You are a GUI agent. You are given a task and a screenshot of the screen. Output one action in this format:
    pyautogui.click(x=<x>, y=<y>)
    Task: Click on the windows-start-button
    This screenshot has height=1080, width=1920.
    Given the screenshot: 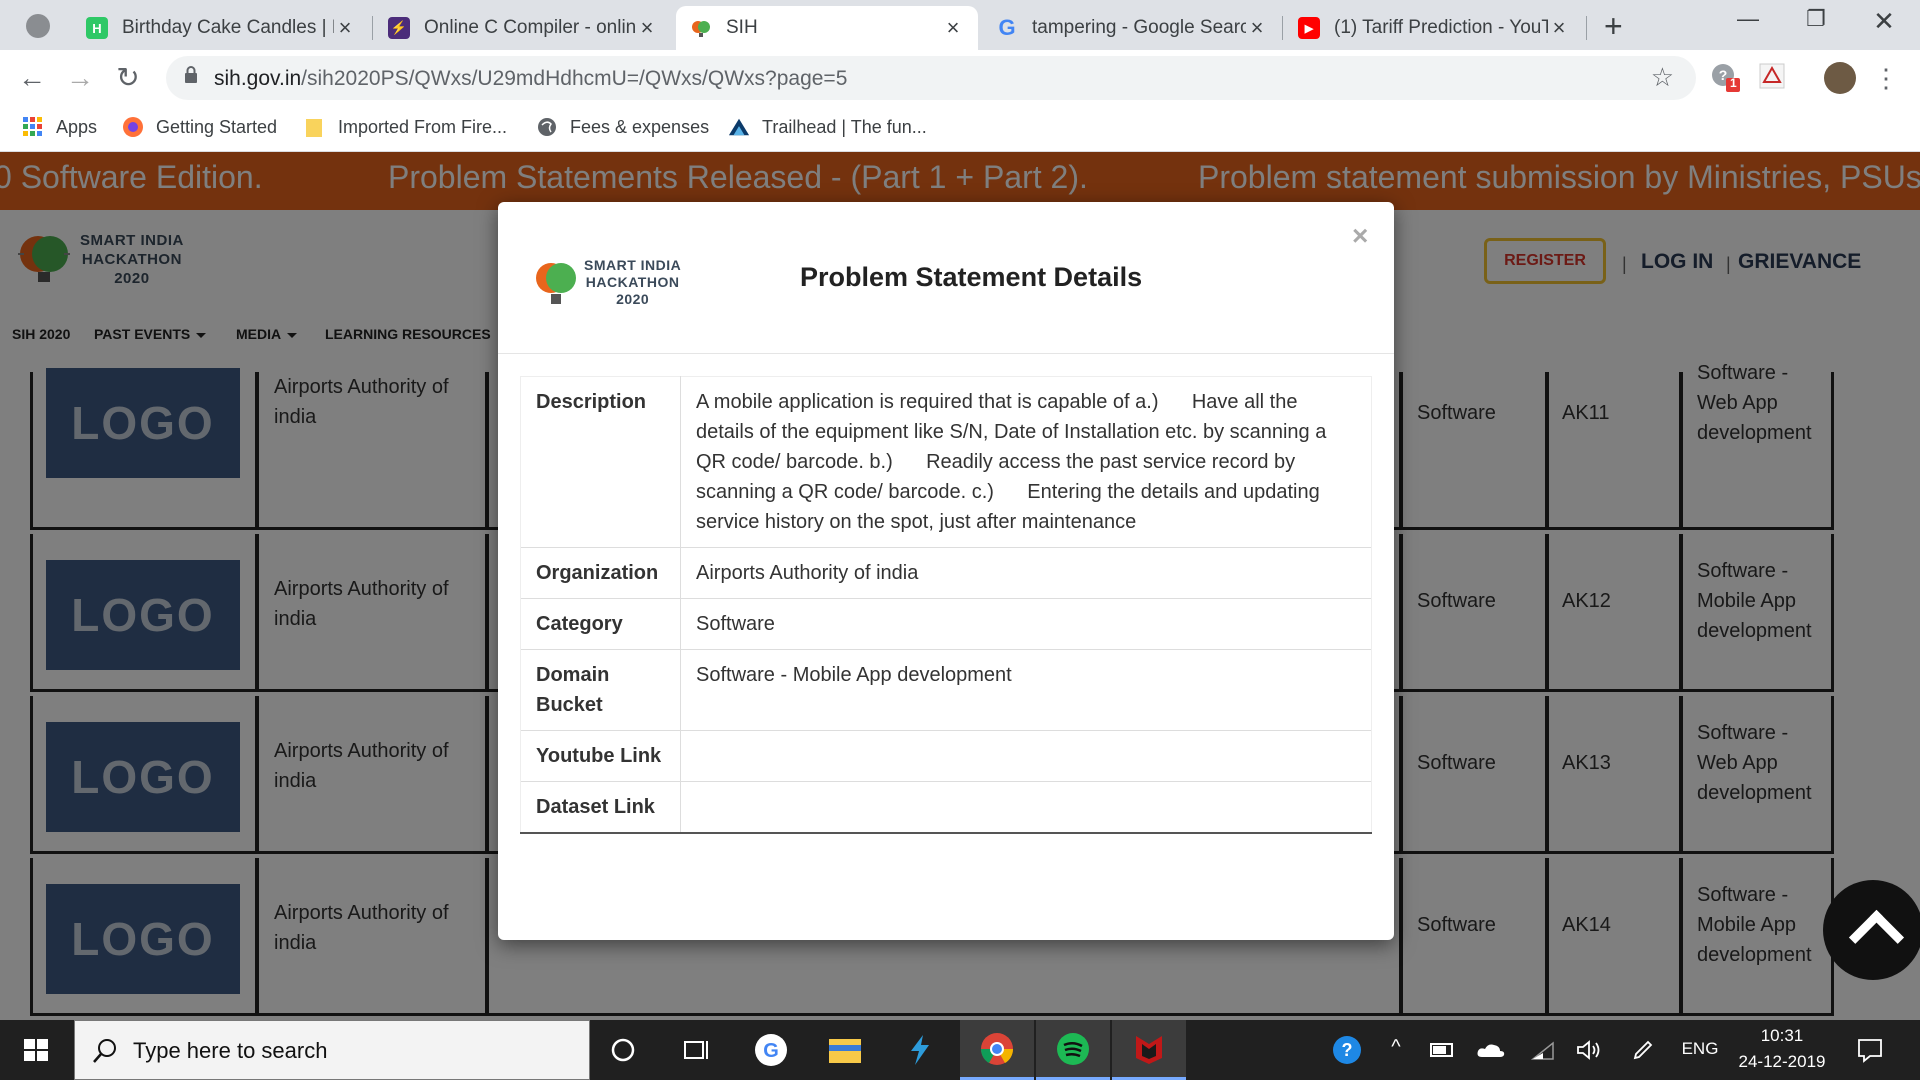 What is the action you would take?
    pyautogui.click(x=36, y=1050)
    